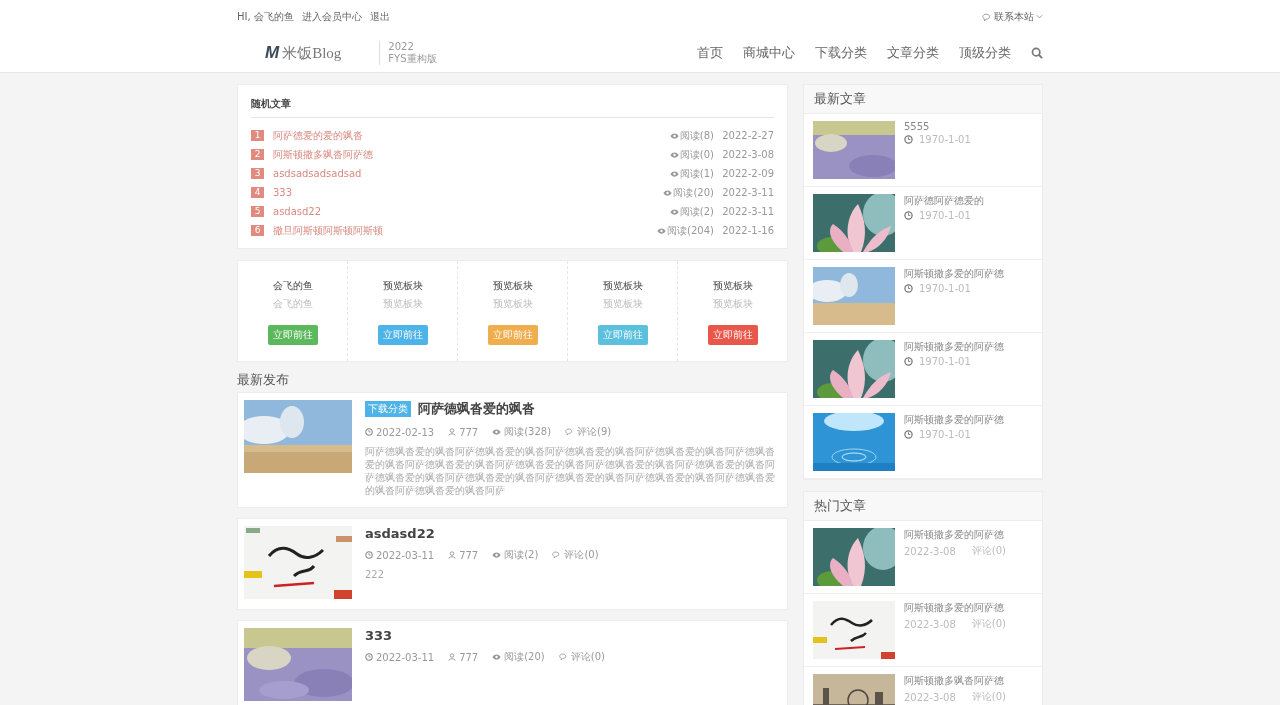  What do you see at coordinates (1037, 53) in the screenshot?
I see `search-icon` at bounding box center [1037, 53].